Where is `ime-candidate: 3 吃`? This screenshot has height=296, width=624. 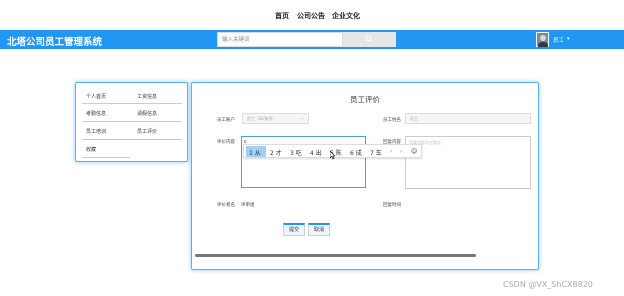
ime-candidate: 3 吃 is located at coordinates (296, 152).